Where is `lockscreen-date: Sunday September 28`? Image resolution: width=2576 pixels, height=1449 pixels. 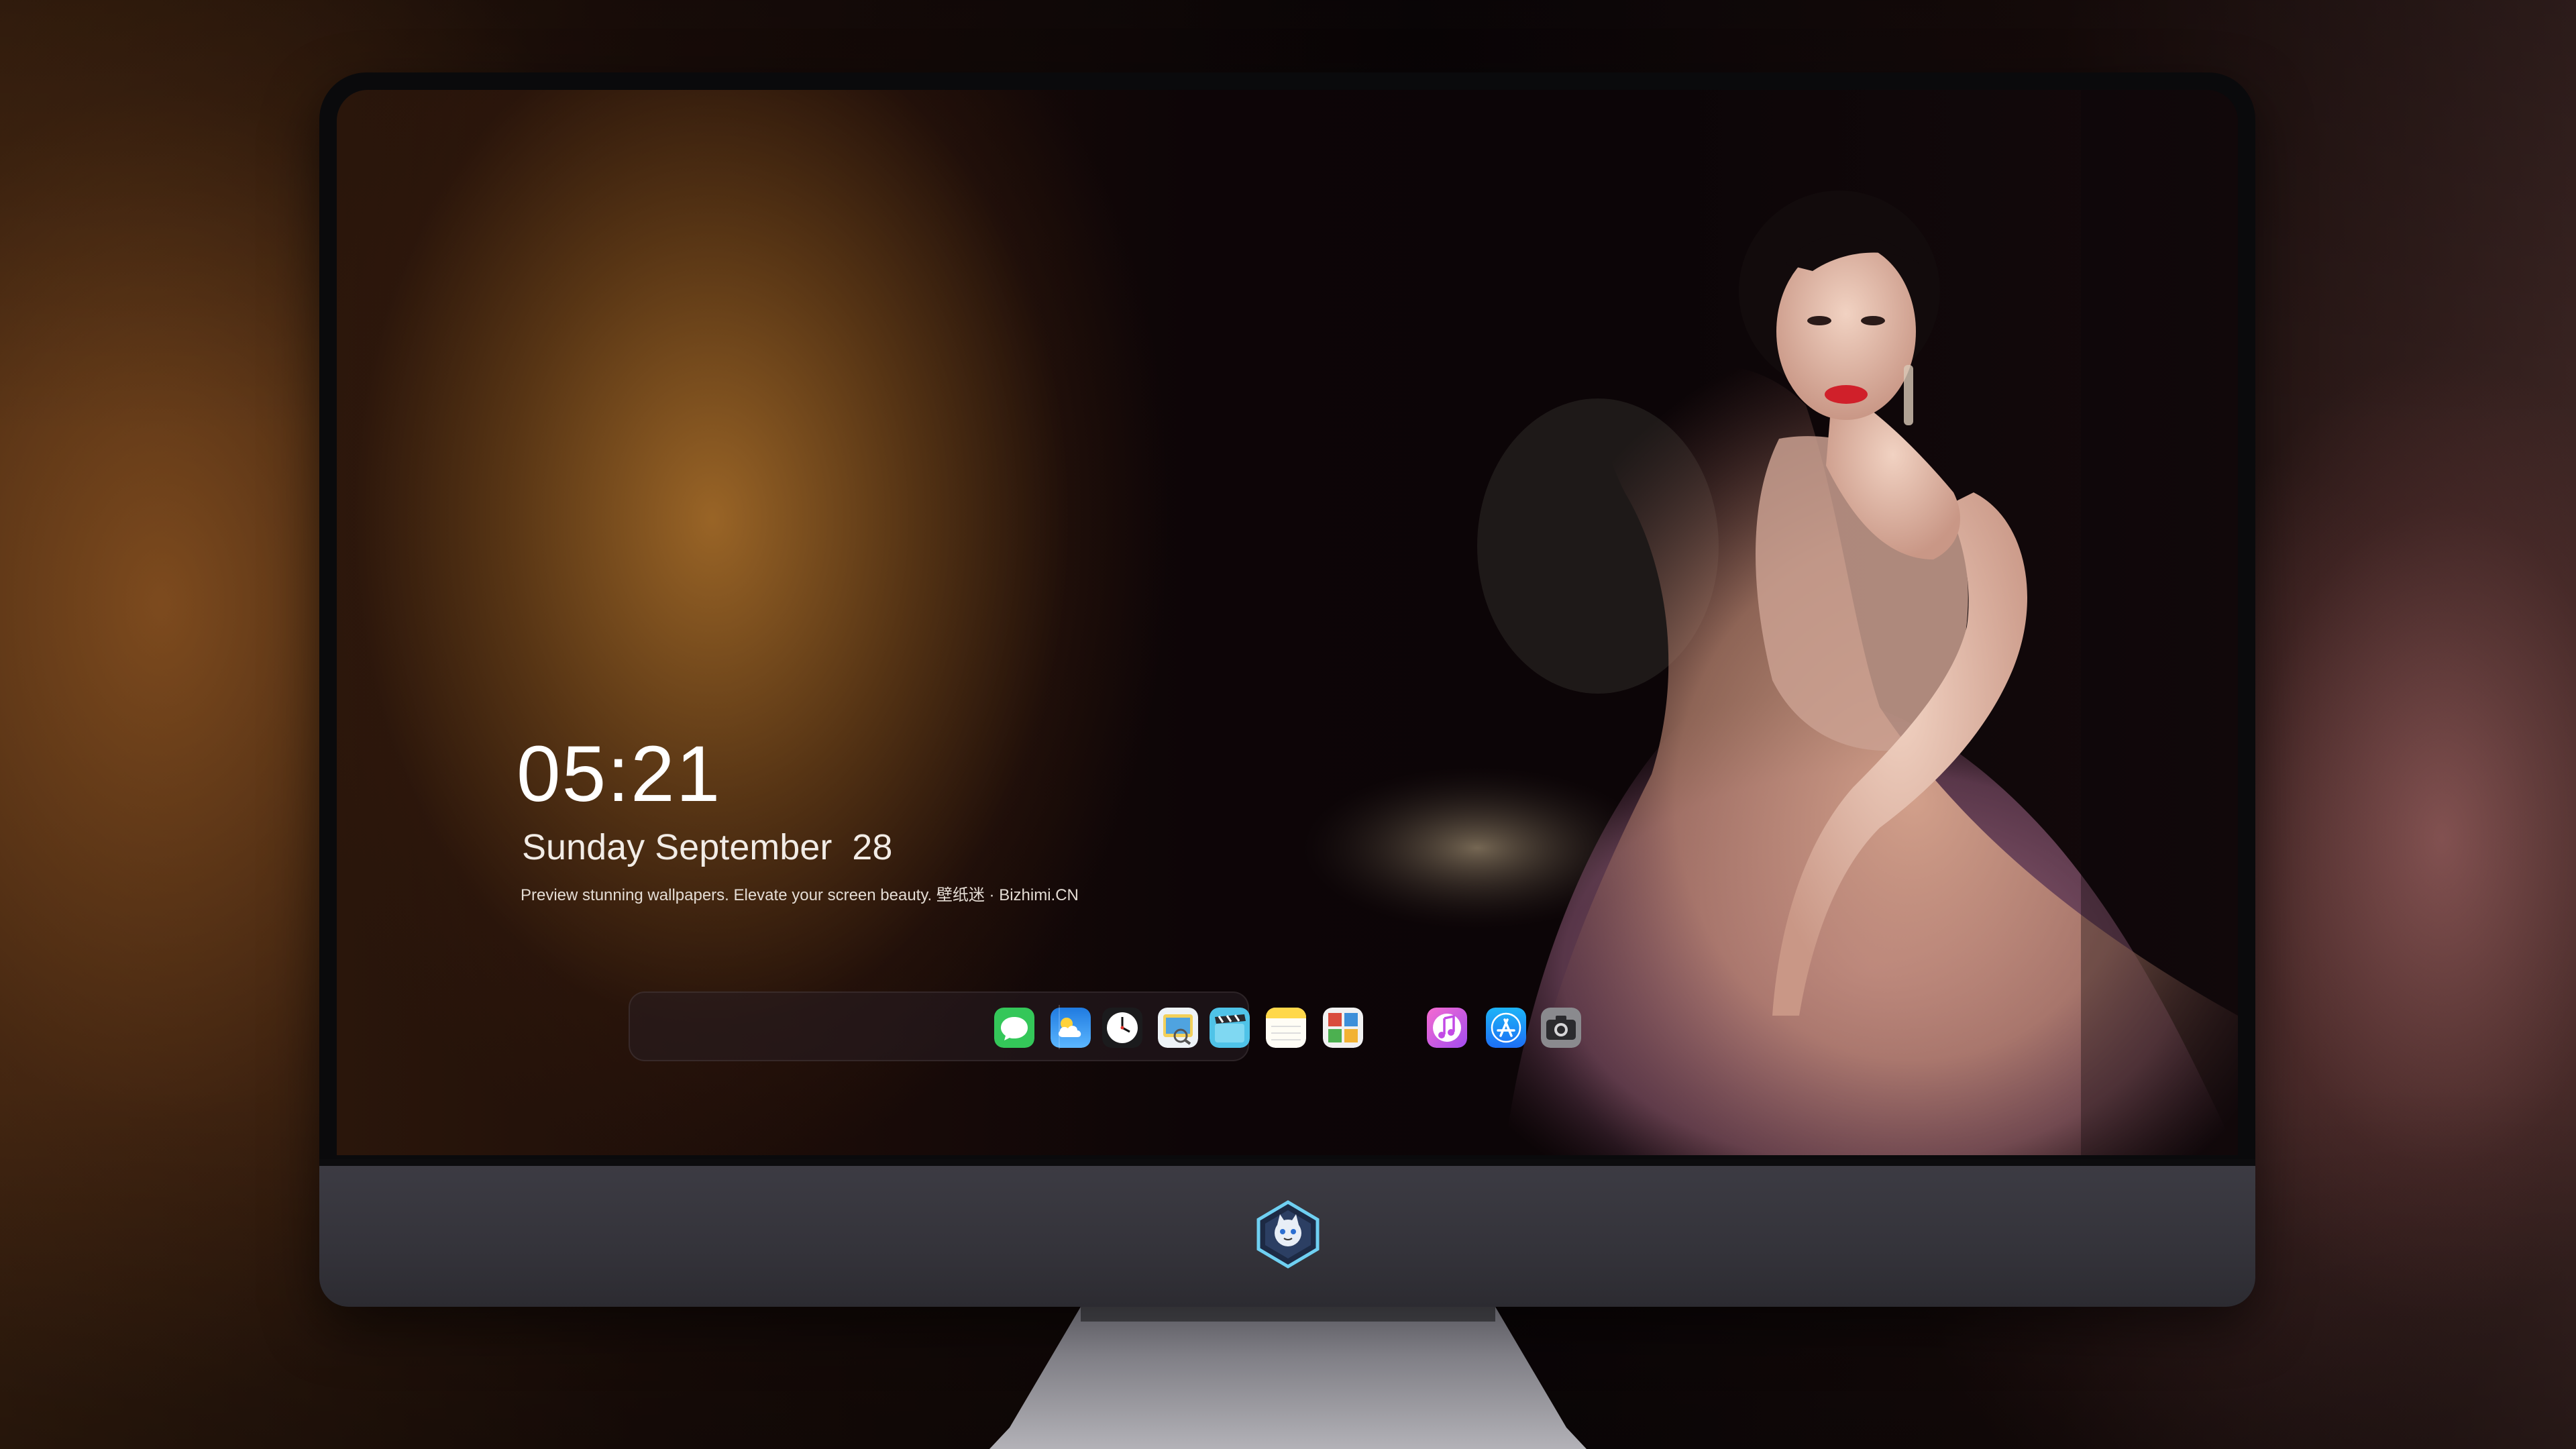
lockscreen-date: Sunday September 28 is located at coordinates (707, 847).